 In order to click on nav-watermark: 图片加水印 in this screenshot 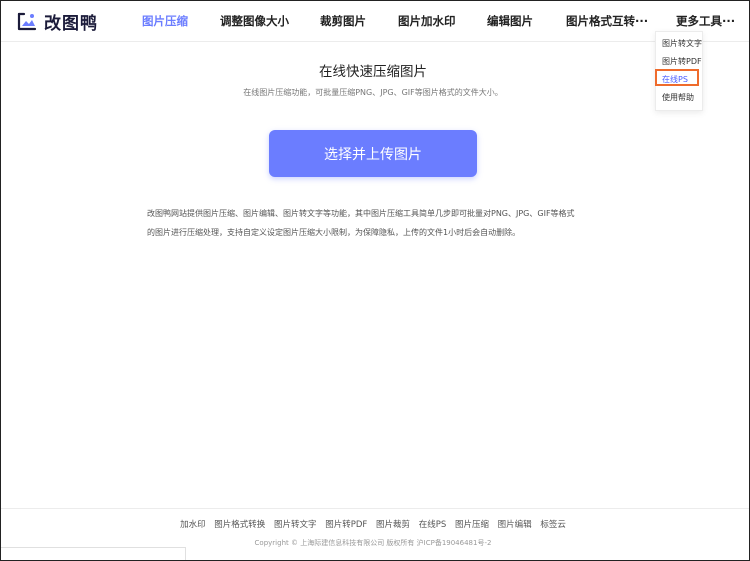, I will do `click(427, 21)`.